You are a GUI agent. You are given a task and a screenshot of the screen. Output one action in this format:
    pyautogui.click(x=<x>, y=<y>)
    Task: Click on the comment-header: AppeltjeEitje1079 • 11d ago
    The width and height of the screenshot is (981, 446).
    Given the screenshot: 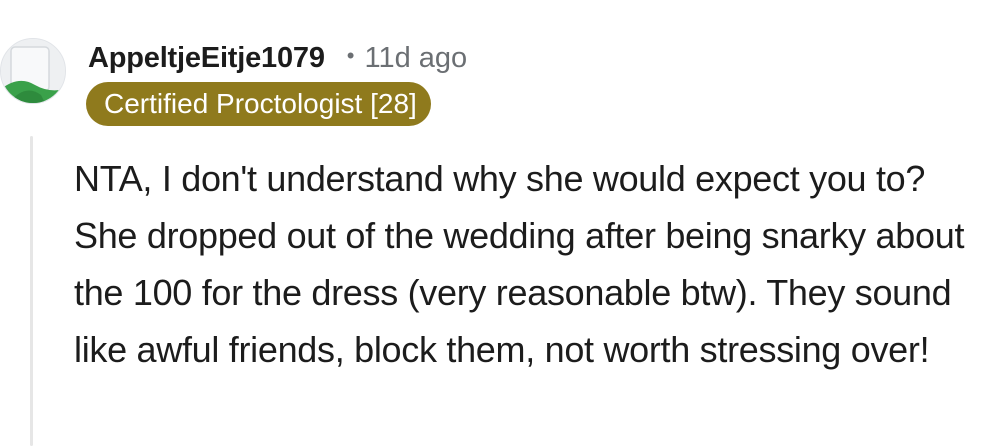 What is the action you would take?
    pyautogui.click(x=277, y=58)
    